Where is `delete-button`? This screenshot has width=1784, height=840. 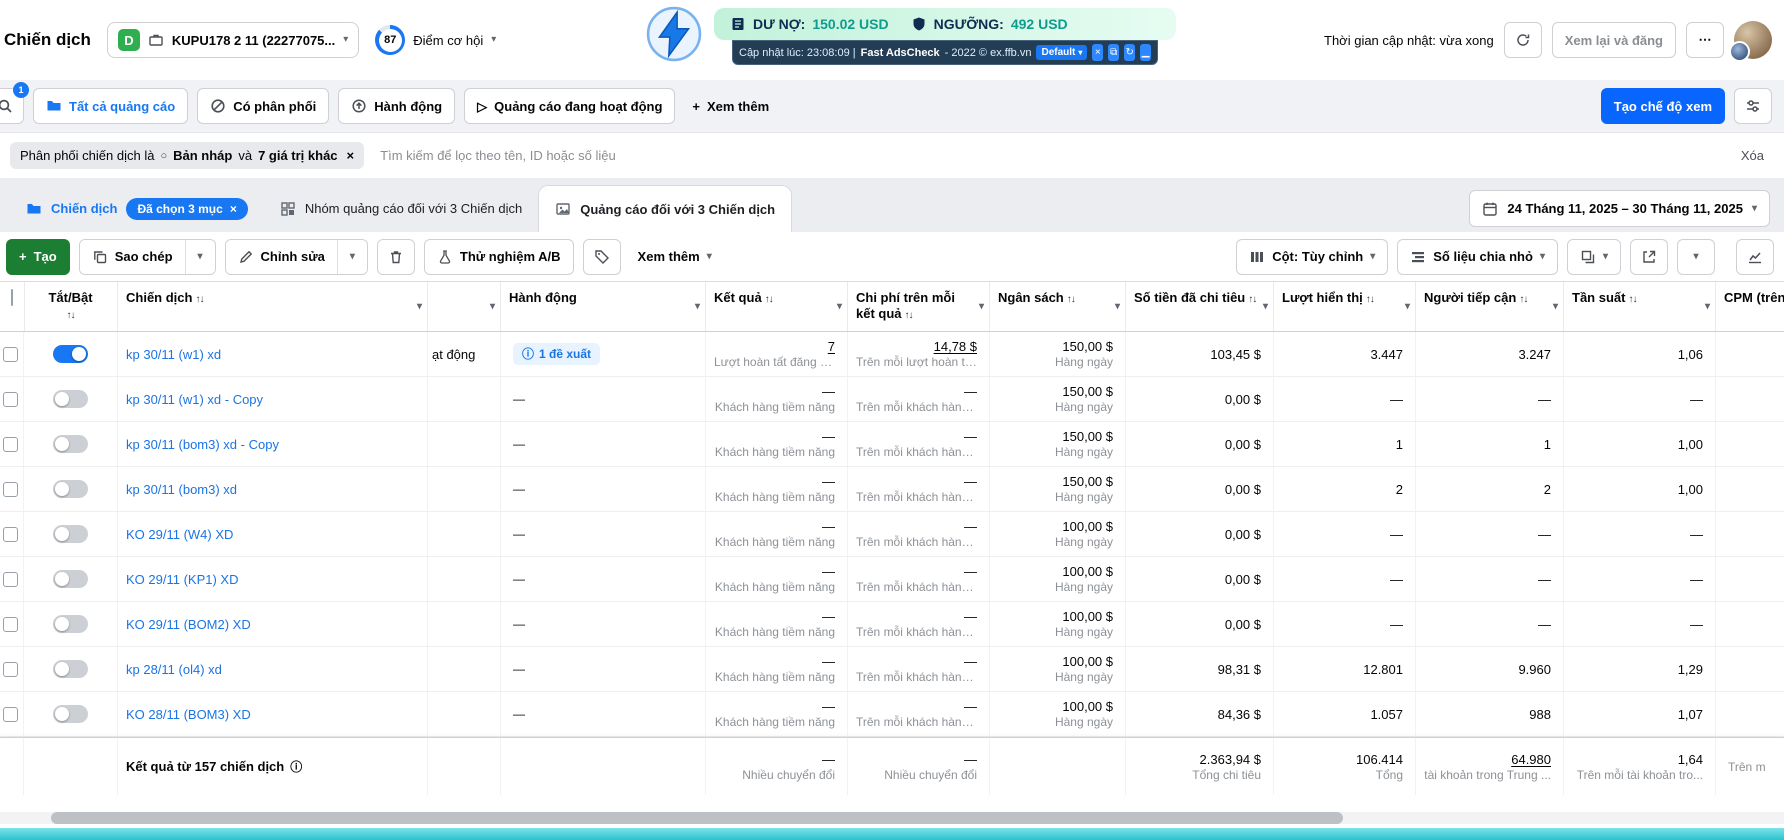
delete-button is located at coordinates (395, 256).